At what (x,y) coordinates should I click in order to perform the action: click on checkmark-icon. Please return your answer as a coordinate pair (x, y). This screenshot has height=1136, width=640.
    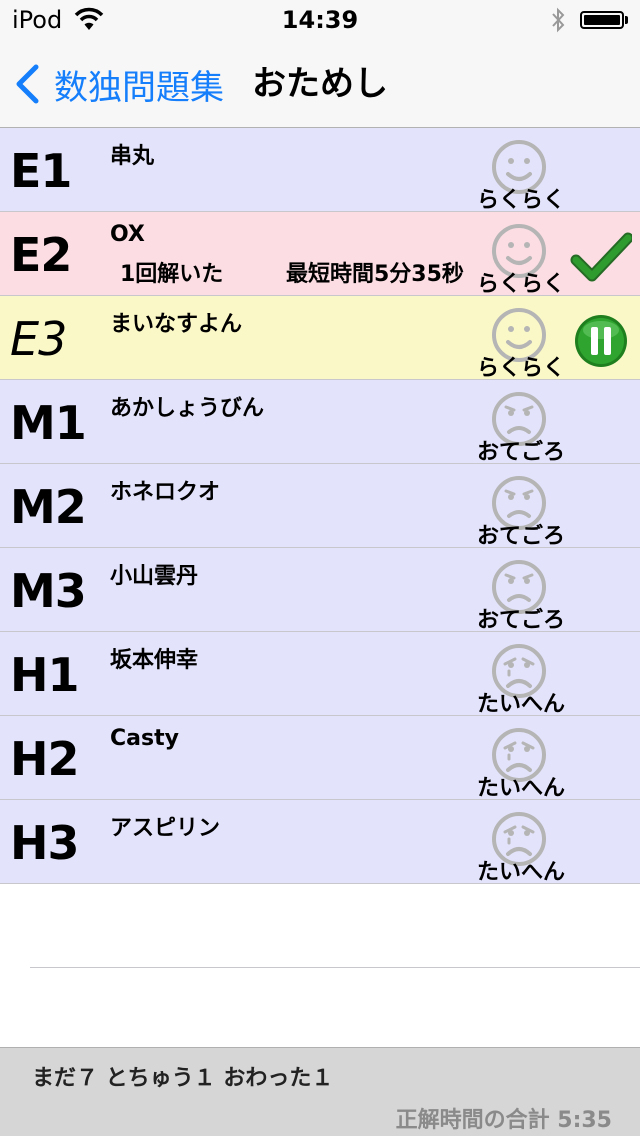
    Looking at the image, I should click on (601, 257).